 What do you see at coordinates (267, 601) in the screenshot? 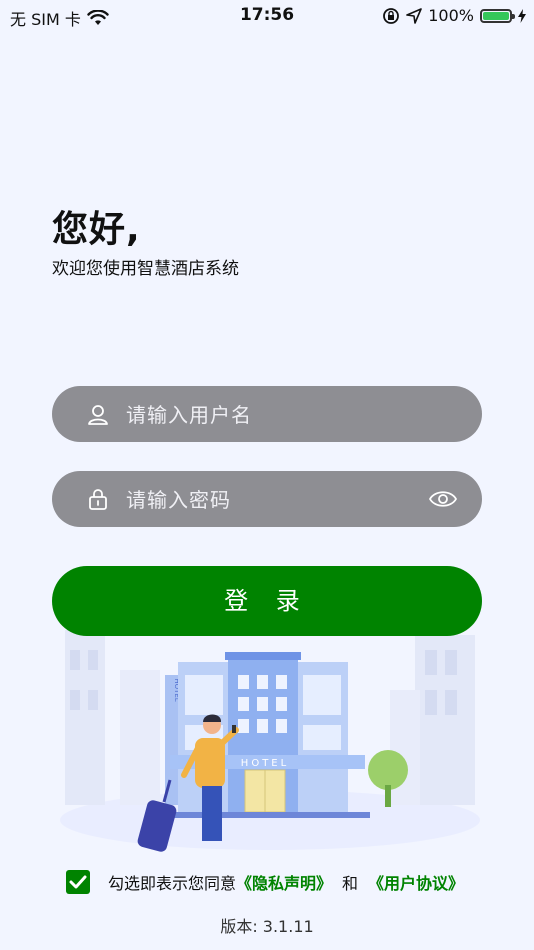
I see `login-button: 登 录` at bounding box center [267, 601].